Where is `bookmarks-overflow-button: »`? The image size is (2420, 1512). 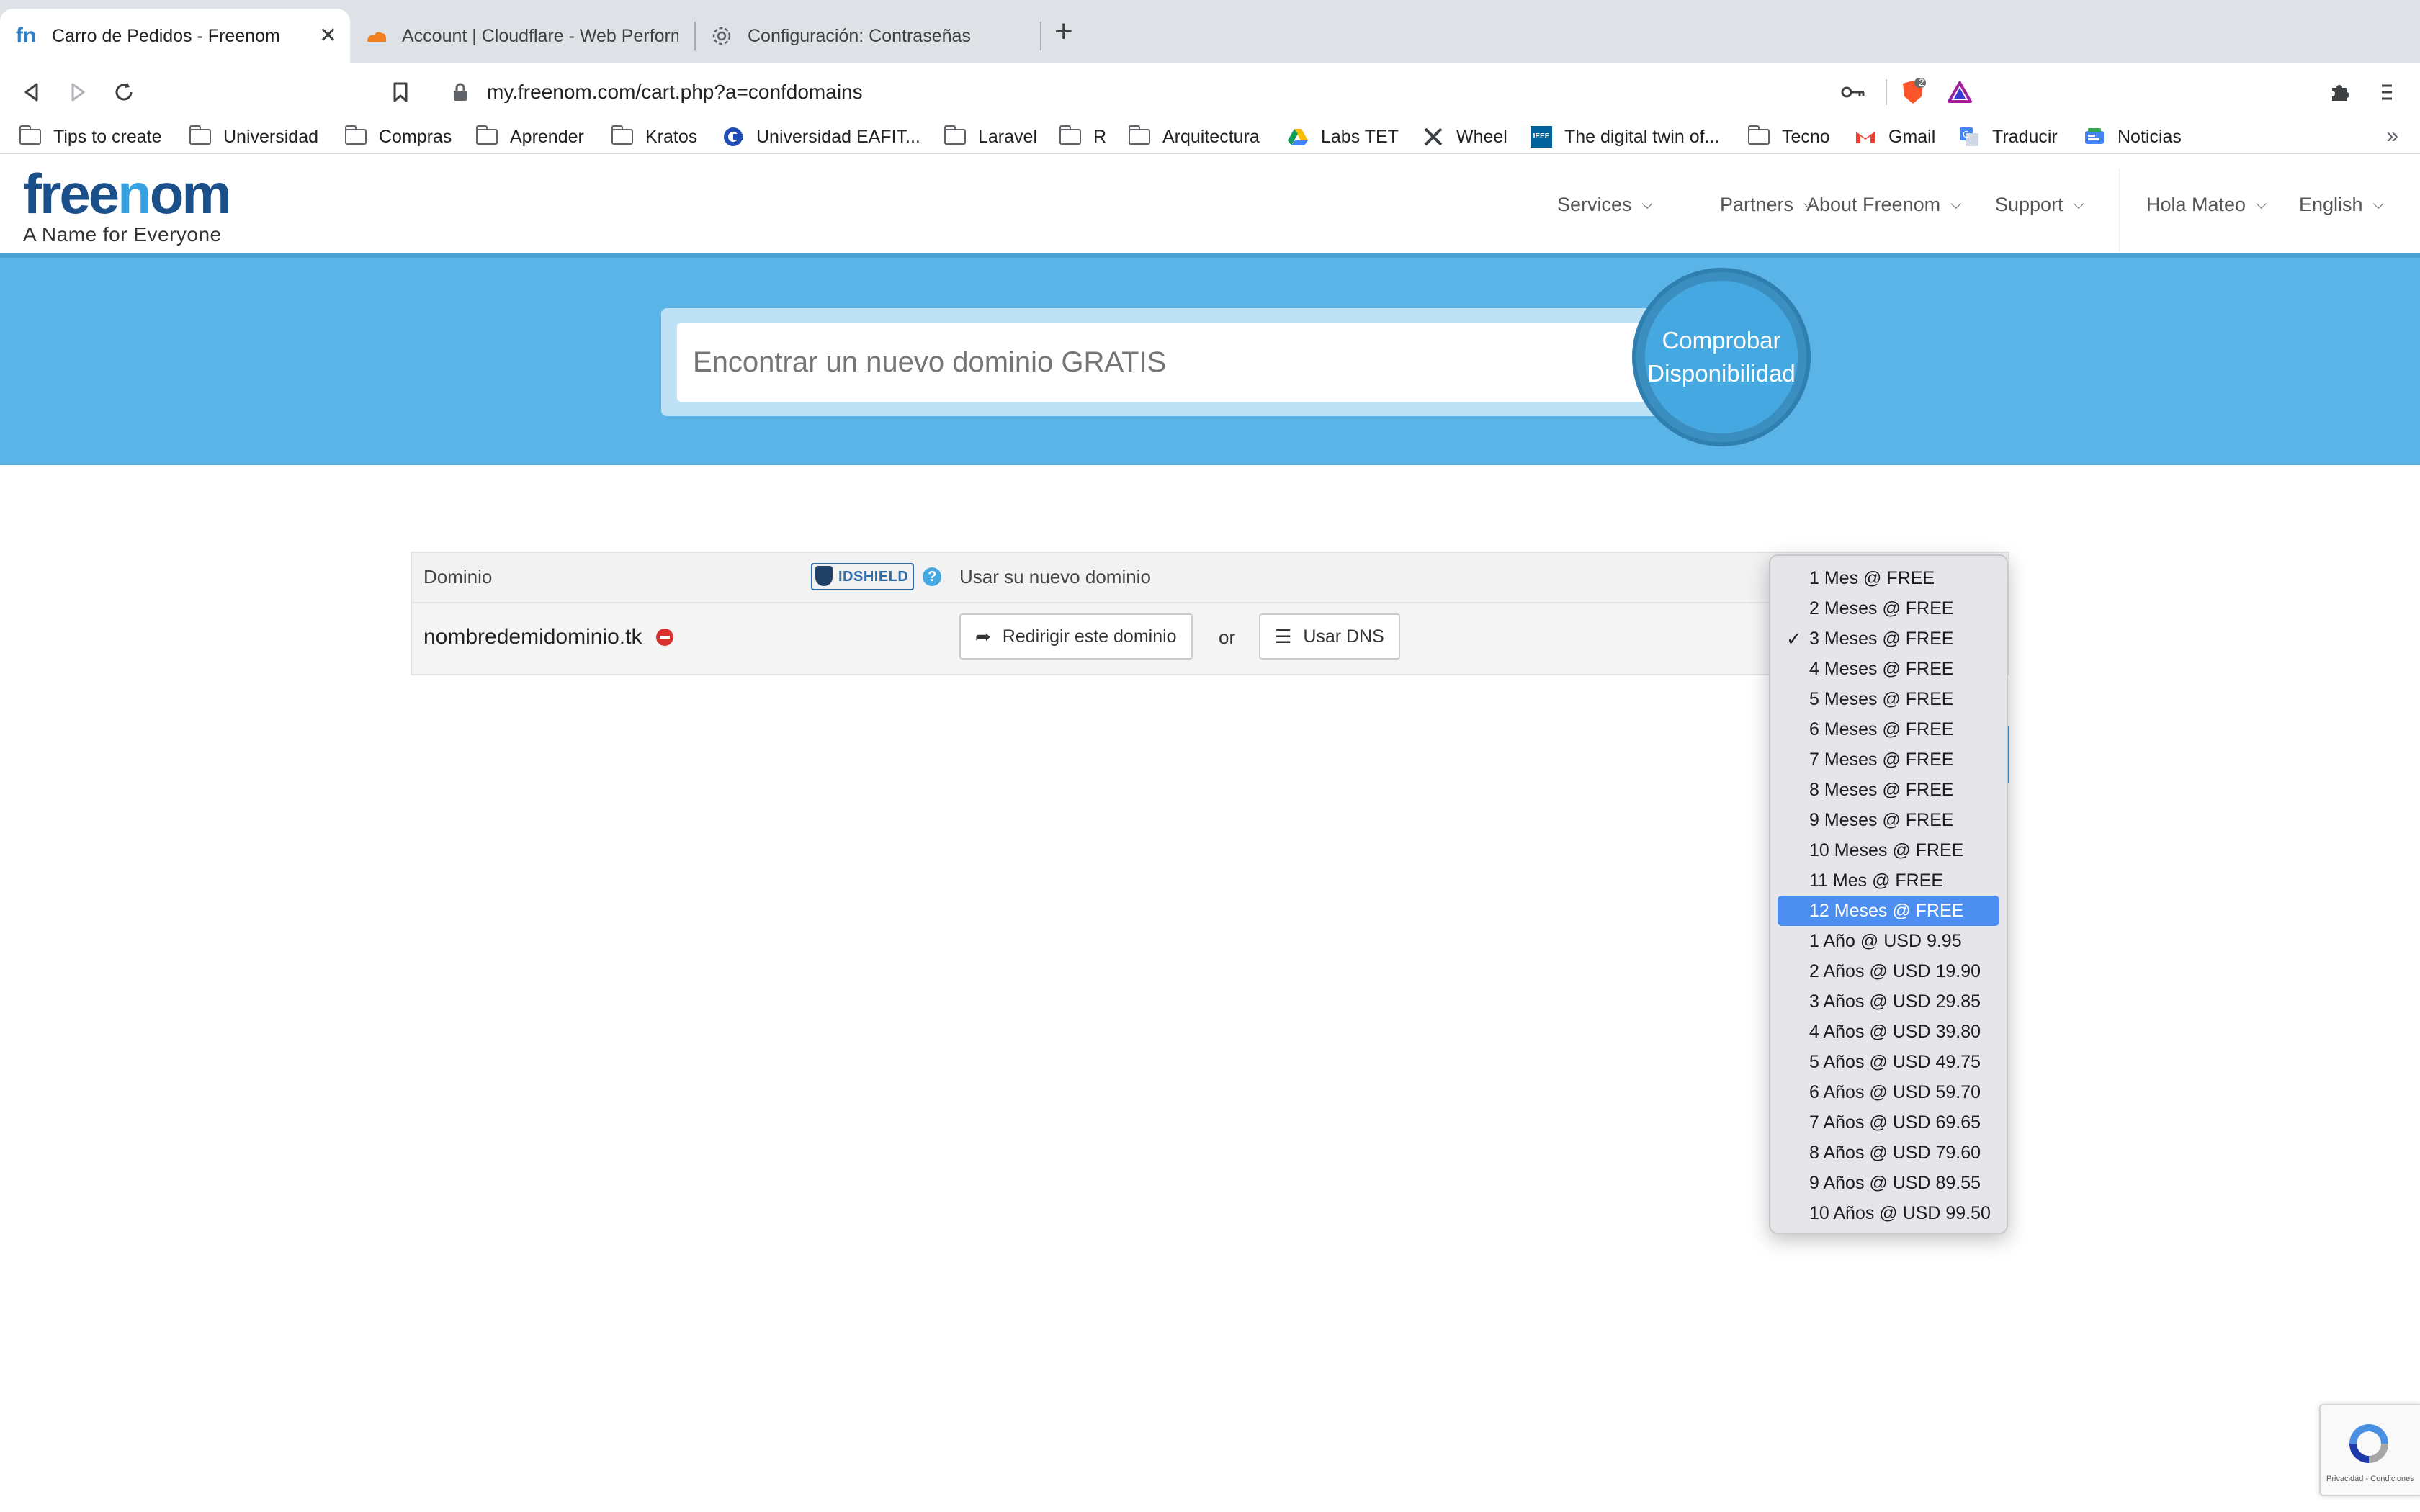 bookmarks-overflow-button: » is located at coordinates (2392, 136).